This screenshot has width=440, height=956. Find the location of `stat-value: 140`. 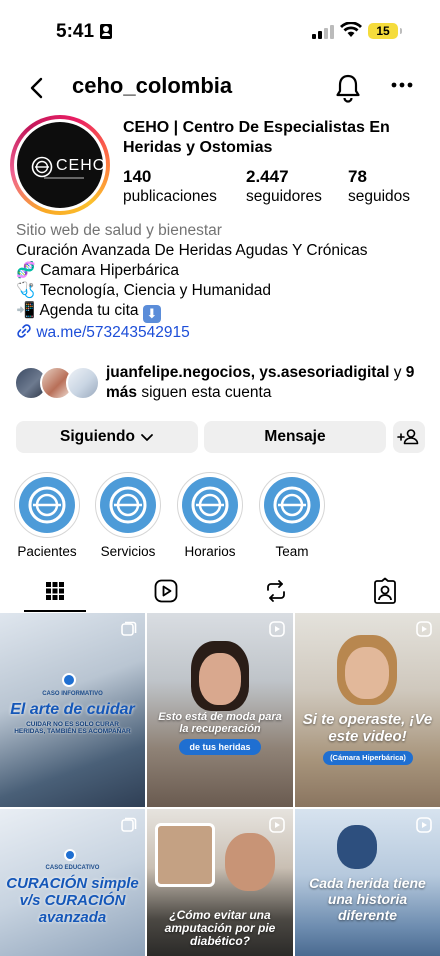

stat-value: 140 is located at coordinates (137, 176).